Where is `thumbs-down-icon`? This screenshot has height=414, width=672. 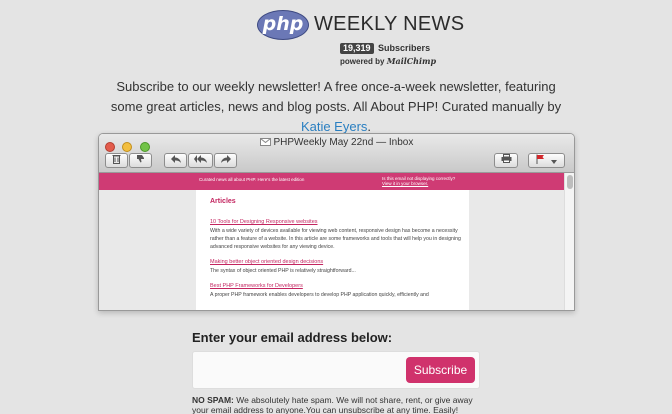 thumbs-down-icon is located at coordinates (140, 160).